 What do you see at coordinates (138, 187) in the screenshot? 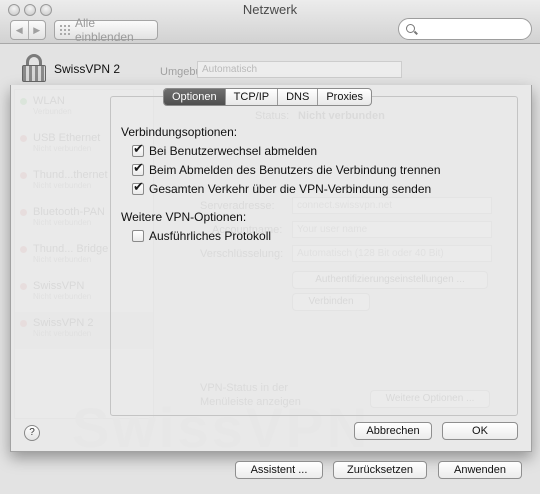
I see `checkbox-3-box` at bounding box center [138, 187].